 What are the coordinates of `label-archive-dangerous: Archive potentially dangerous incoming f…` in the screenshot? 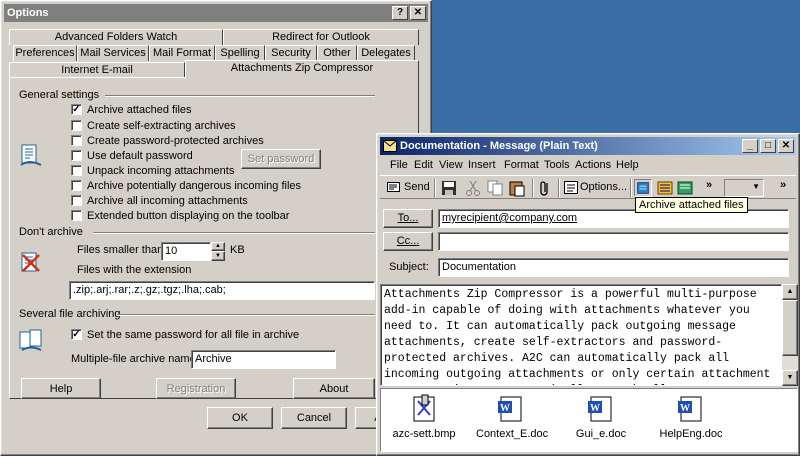 It's located at (194, 186).